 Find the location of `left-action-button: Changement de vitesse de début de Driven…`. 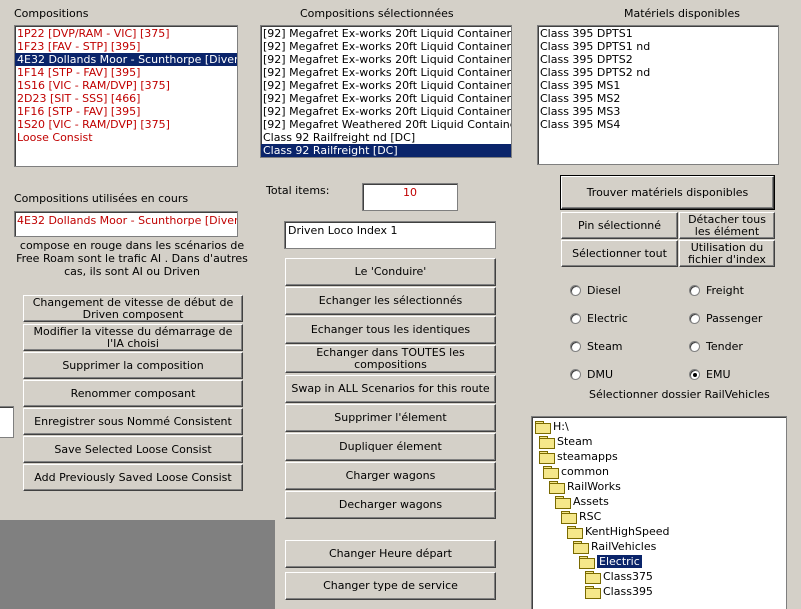

left-action-button: Changement de vitesse de début de Driven… is located at coordinates (133, 308).